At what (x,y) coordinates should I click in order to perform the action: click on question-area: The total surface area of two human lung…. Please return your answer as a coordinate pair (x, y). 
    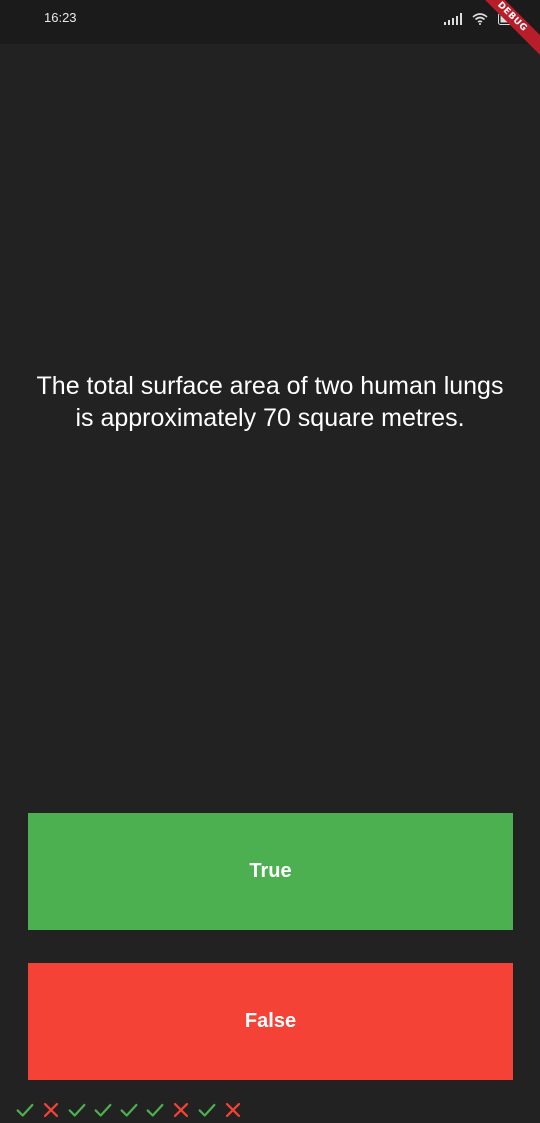
    Looking at the image, I should click on (270, 402).